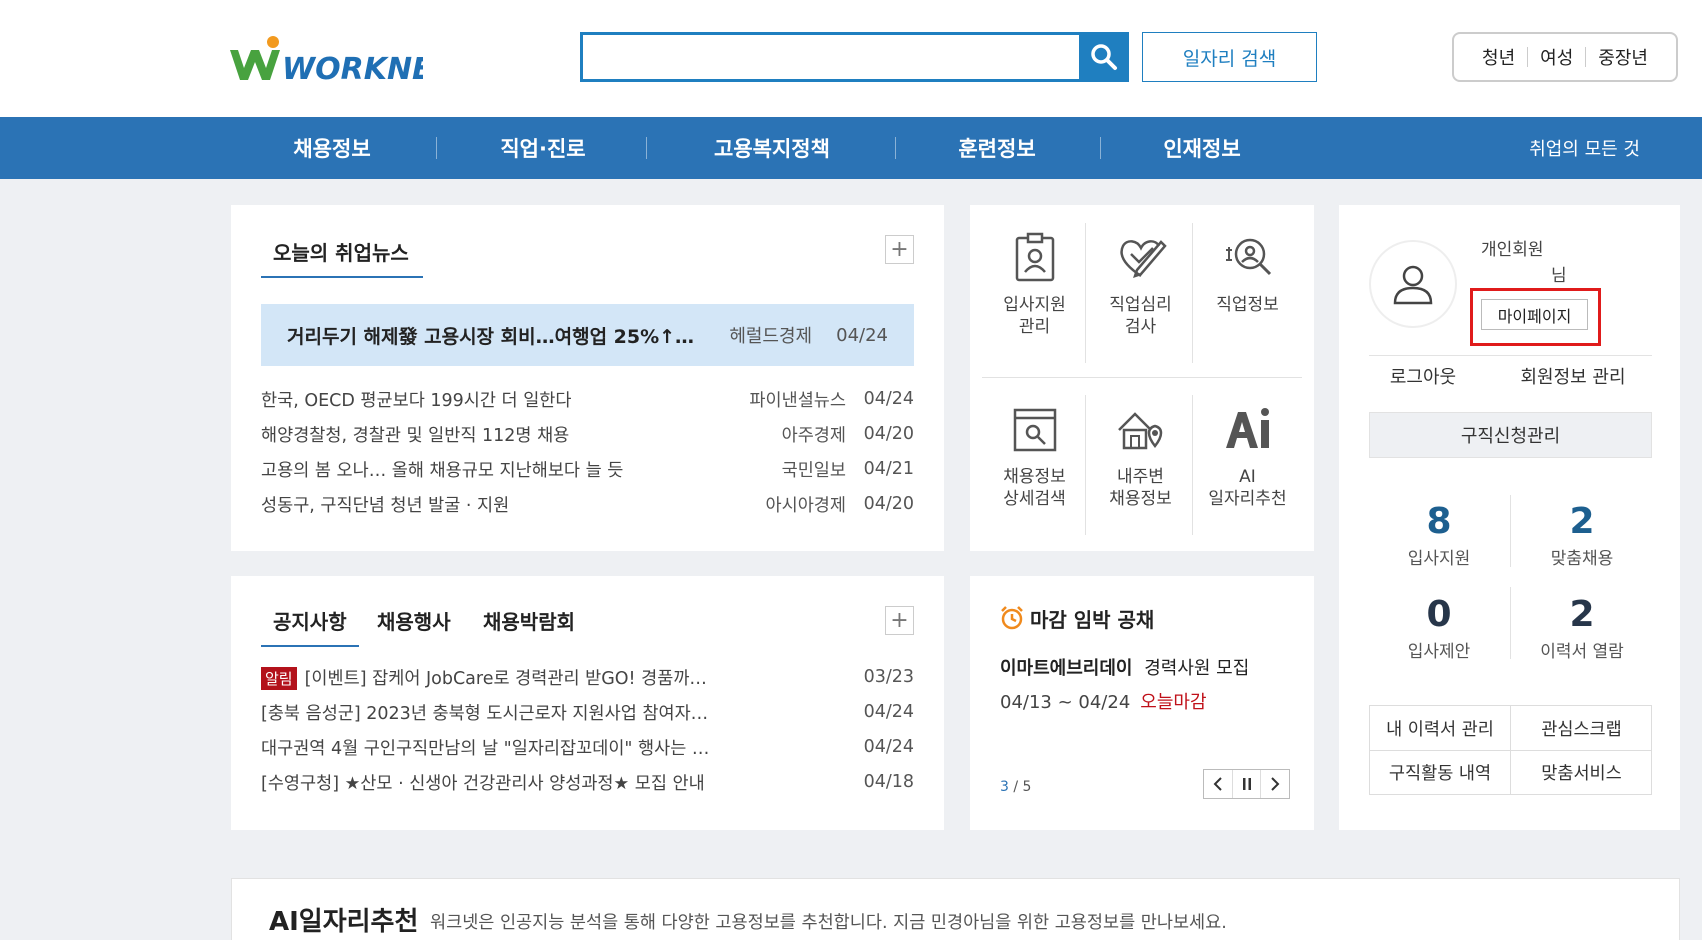  I want to click on stat-resume-views: 2 이력서 열람, so click(1582, 628).